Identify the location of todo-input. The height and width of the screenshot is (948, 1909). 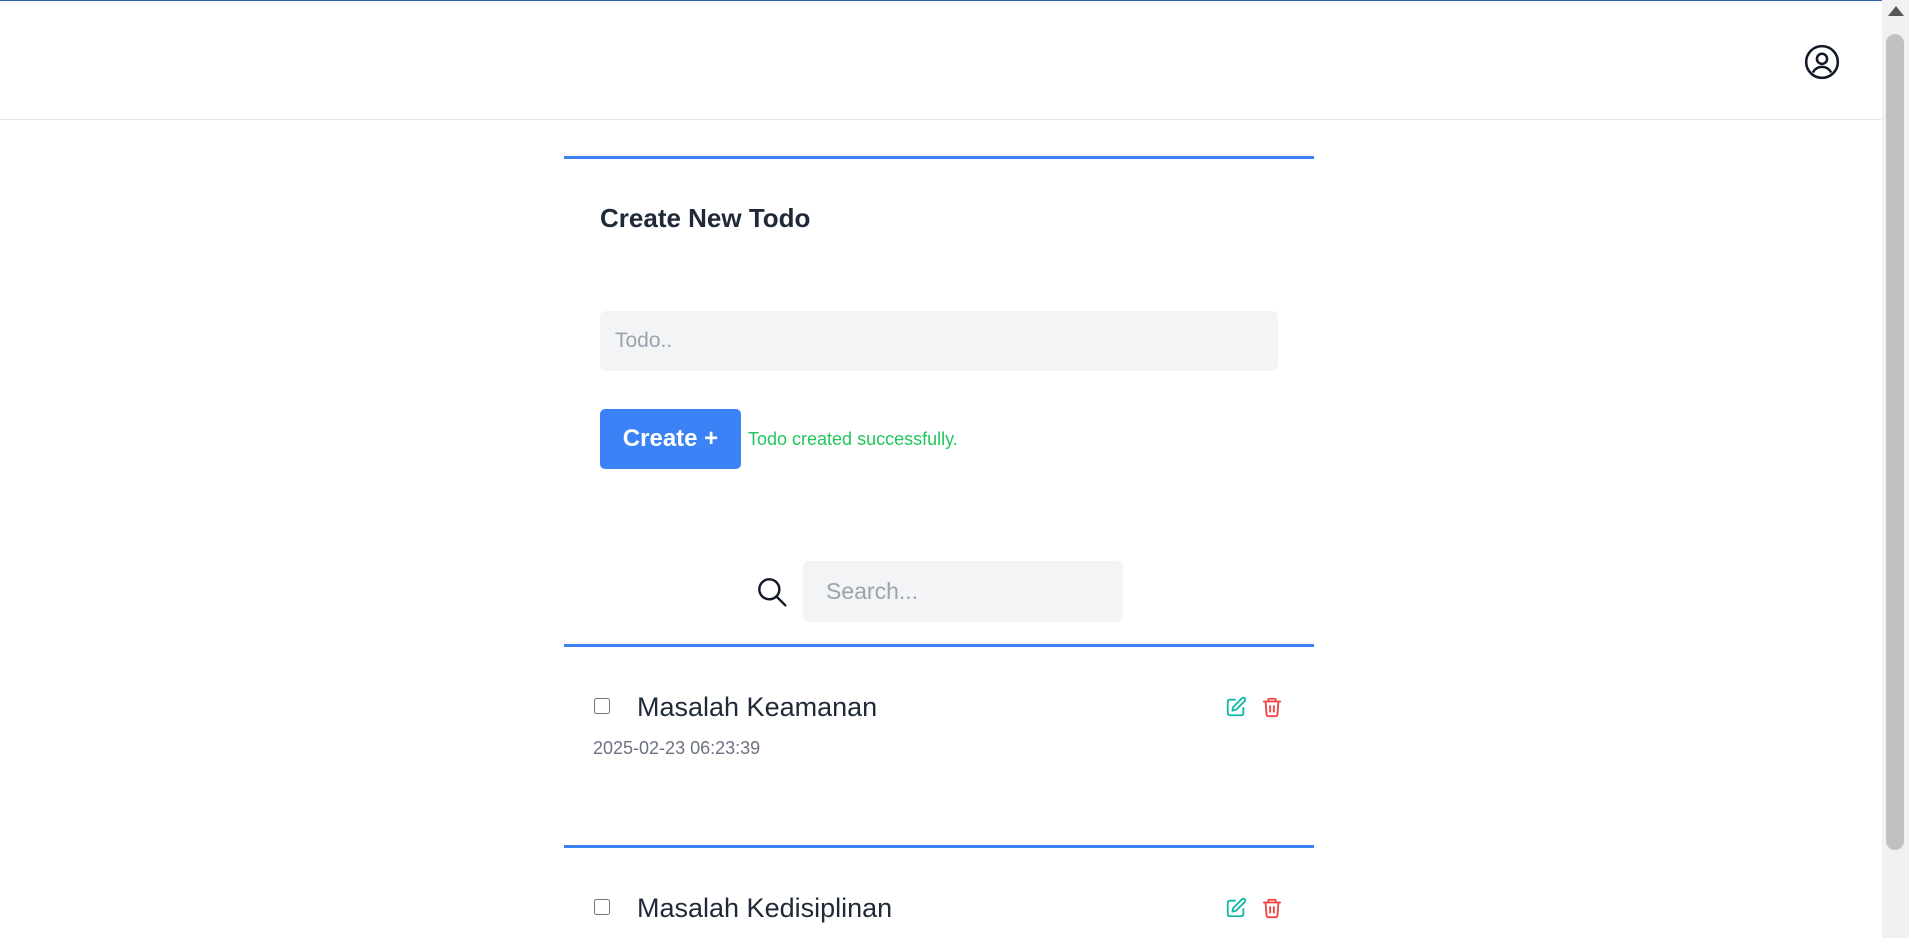
(939, 341).